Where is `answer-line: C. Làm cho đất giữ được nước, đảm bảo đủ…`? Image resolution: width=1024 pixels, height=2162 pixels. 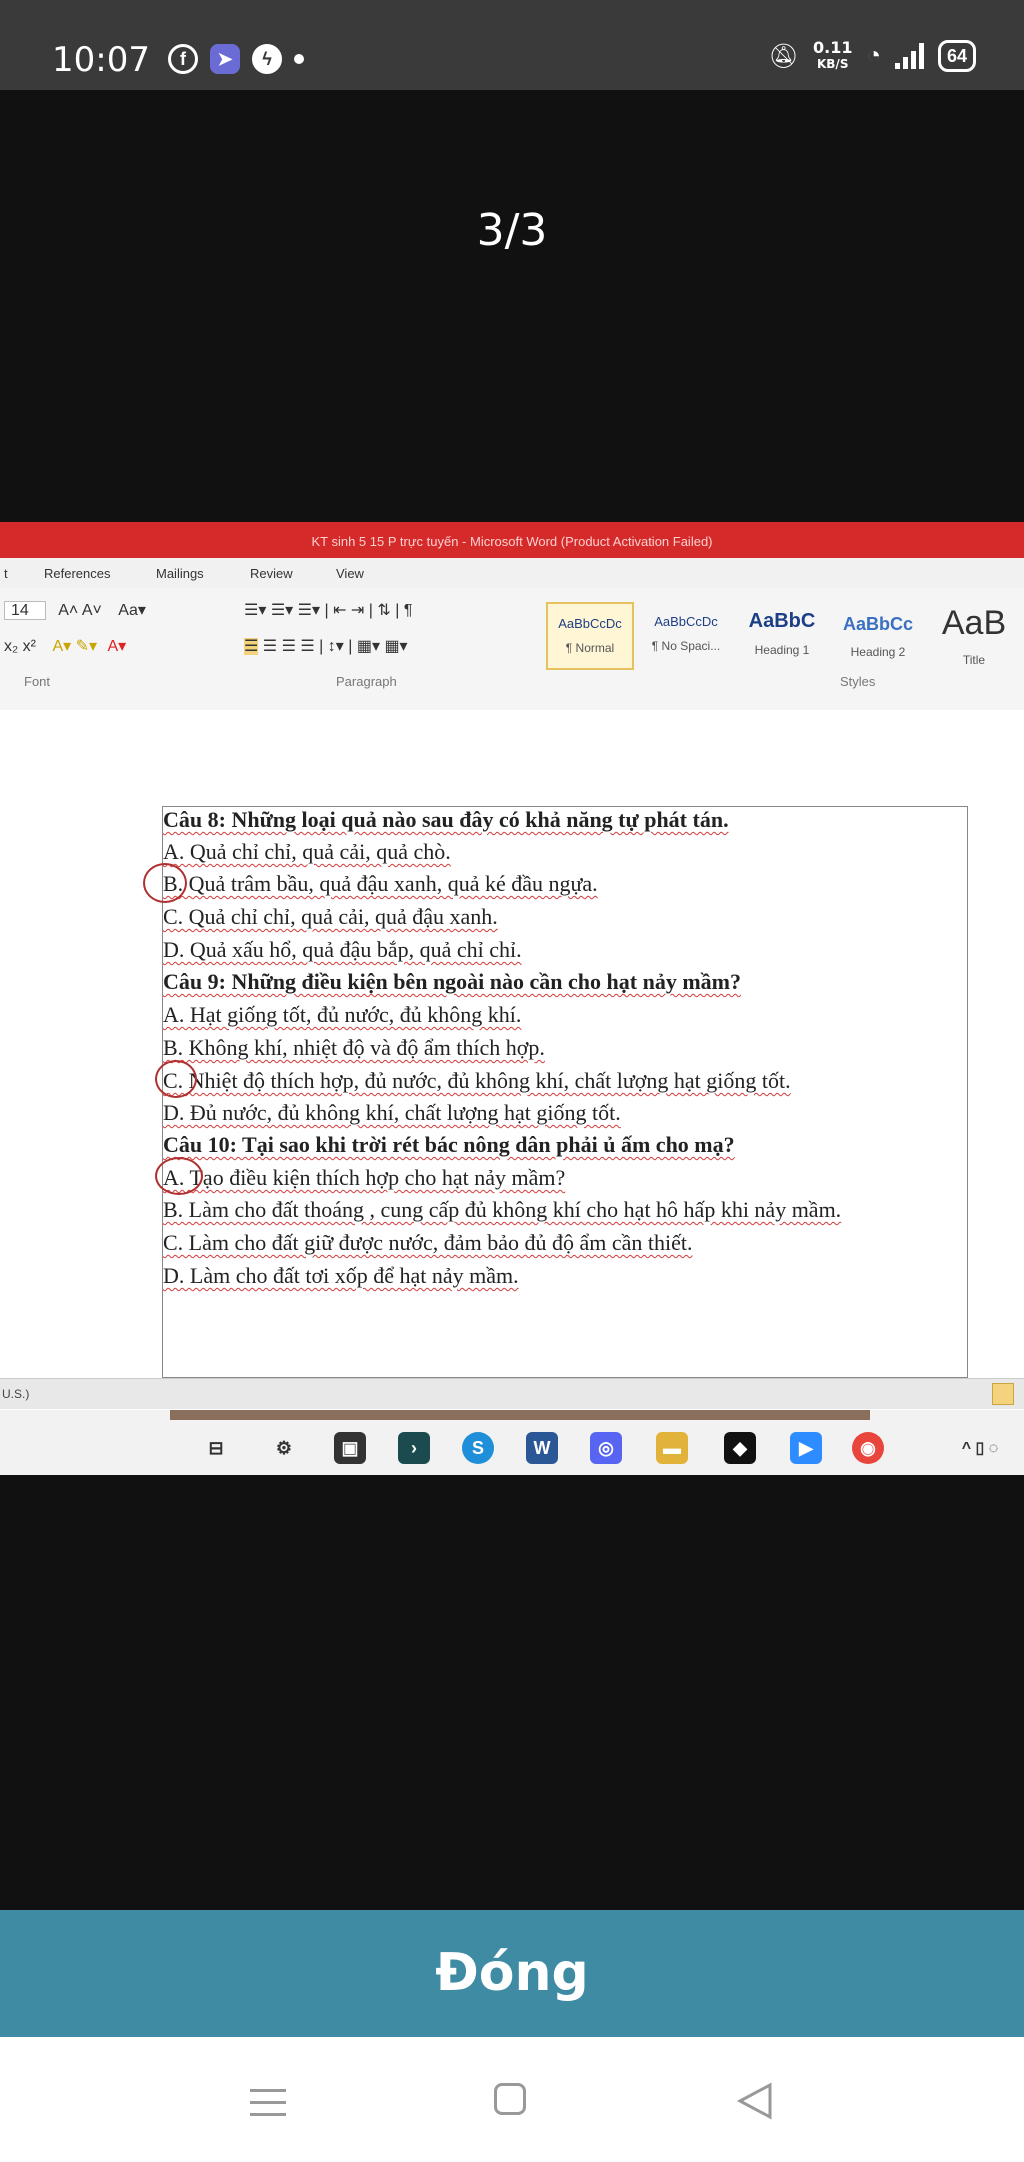
answer-line: C. Làm cho đất giữ được nước, đảm bảo đủ… is located at coordinates (428, 1242).